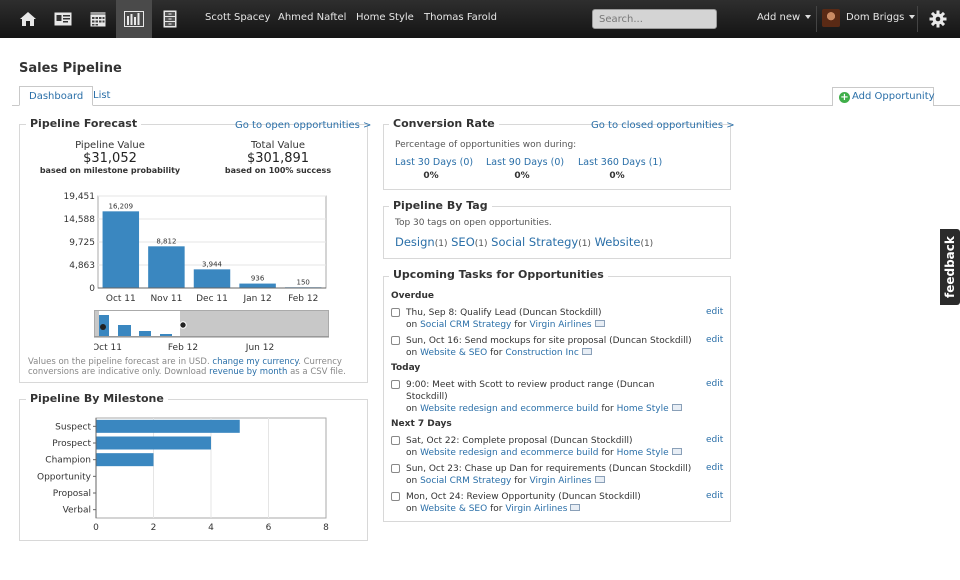  What do you see at coordinates (28, 19) in the screenshot?
I see `home-icon` at bounding box center [28, 19].